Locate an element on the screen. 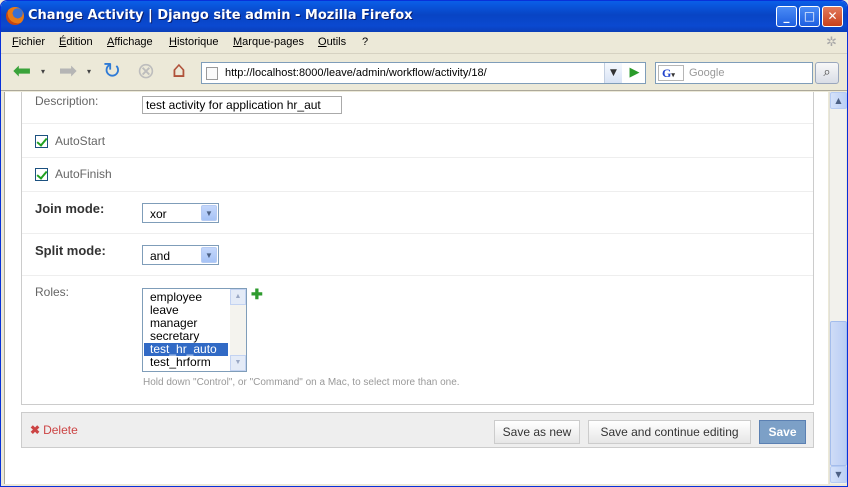  description-input: test activity for application hr_aut is located at coordinates (242, 105).